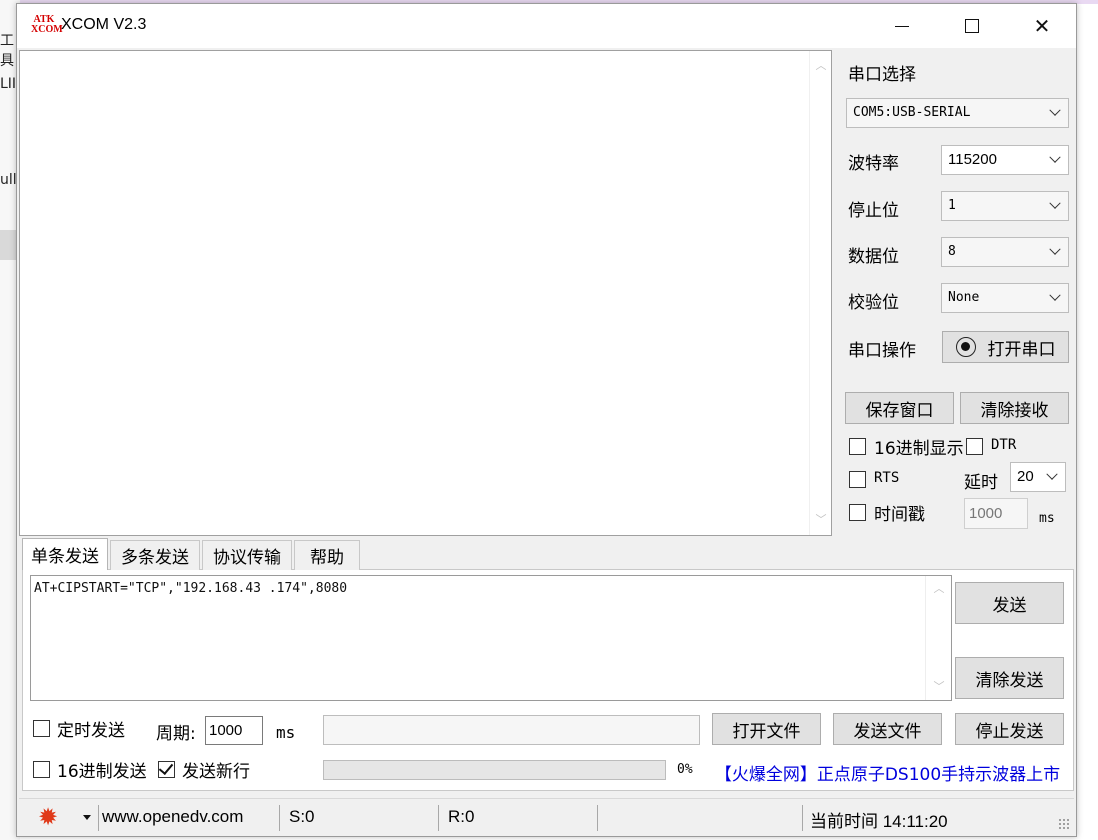  Describe the element at coordinates (511, 730) in the screenshot. I see `file-path-input` at that location.